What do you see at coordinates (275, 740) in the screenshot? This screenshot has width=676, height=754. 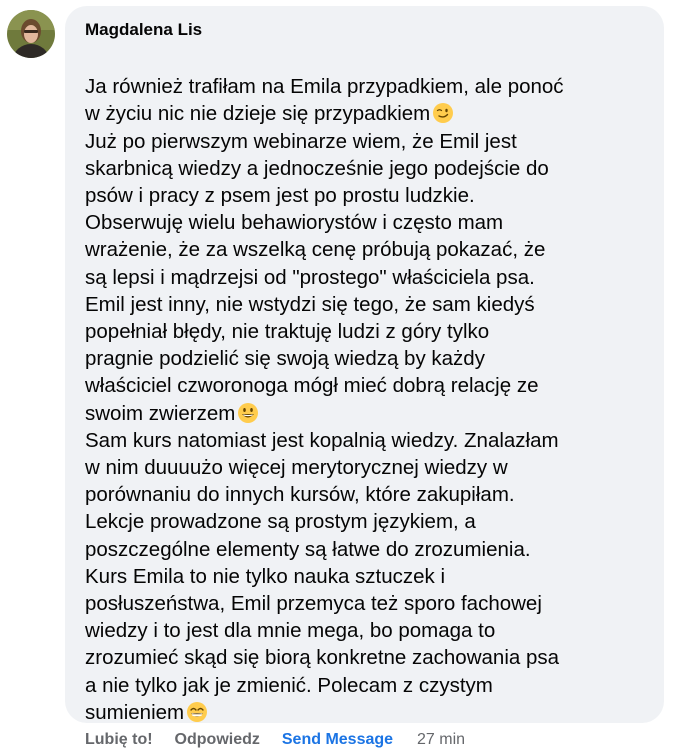 I see `comment-actions: Lubię to! Odpowiedz Send Message 27 min` at bounding box center [275, 740].